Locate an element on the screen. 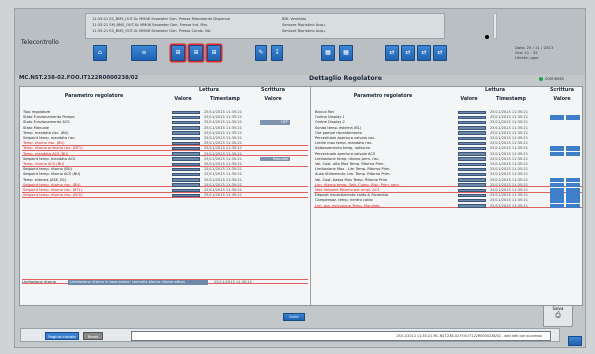 The width and height of the screenshot is (595, 354). edit-button: ✎ is located at coordinates (261, 53).